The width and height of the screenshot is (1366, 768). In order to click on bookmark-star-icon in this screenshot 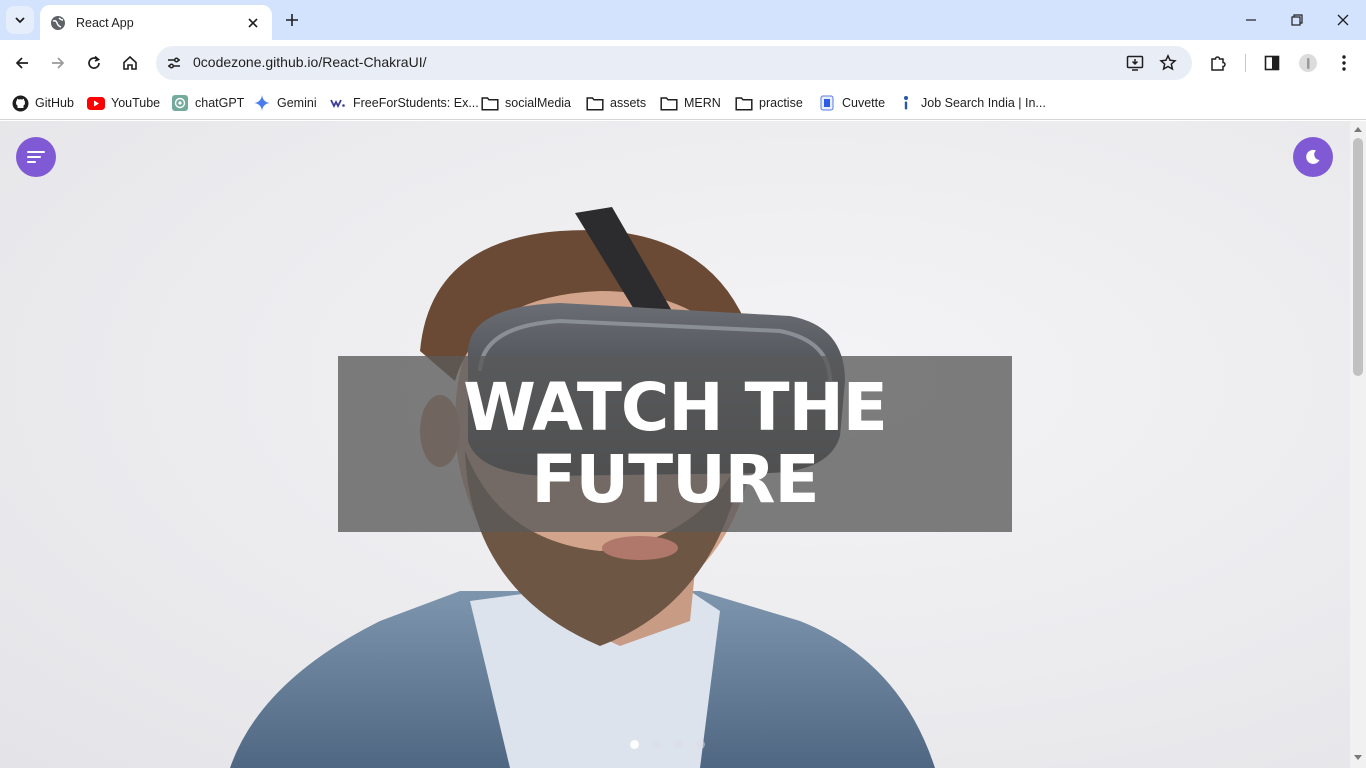, I will do `click(1168, 63)`.